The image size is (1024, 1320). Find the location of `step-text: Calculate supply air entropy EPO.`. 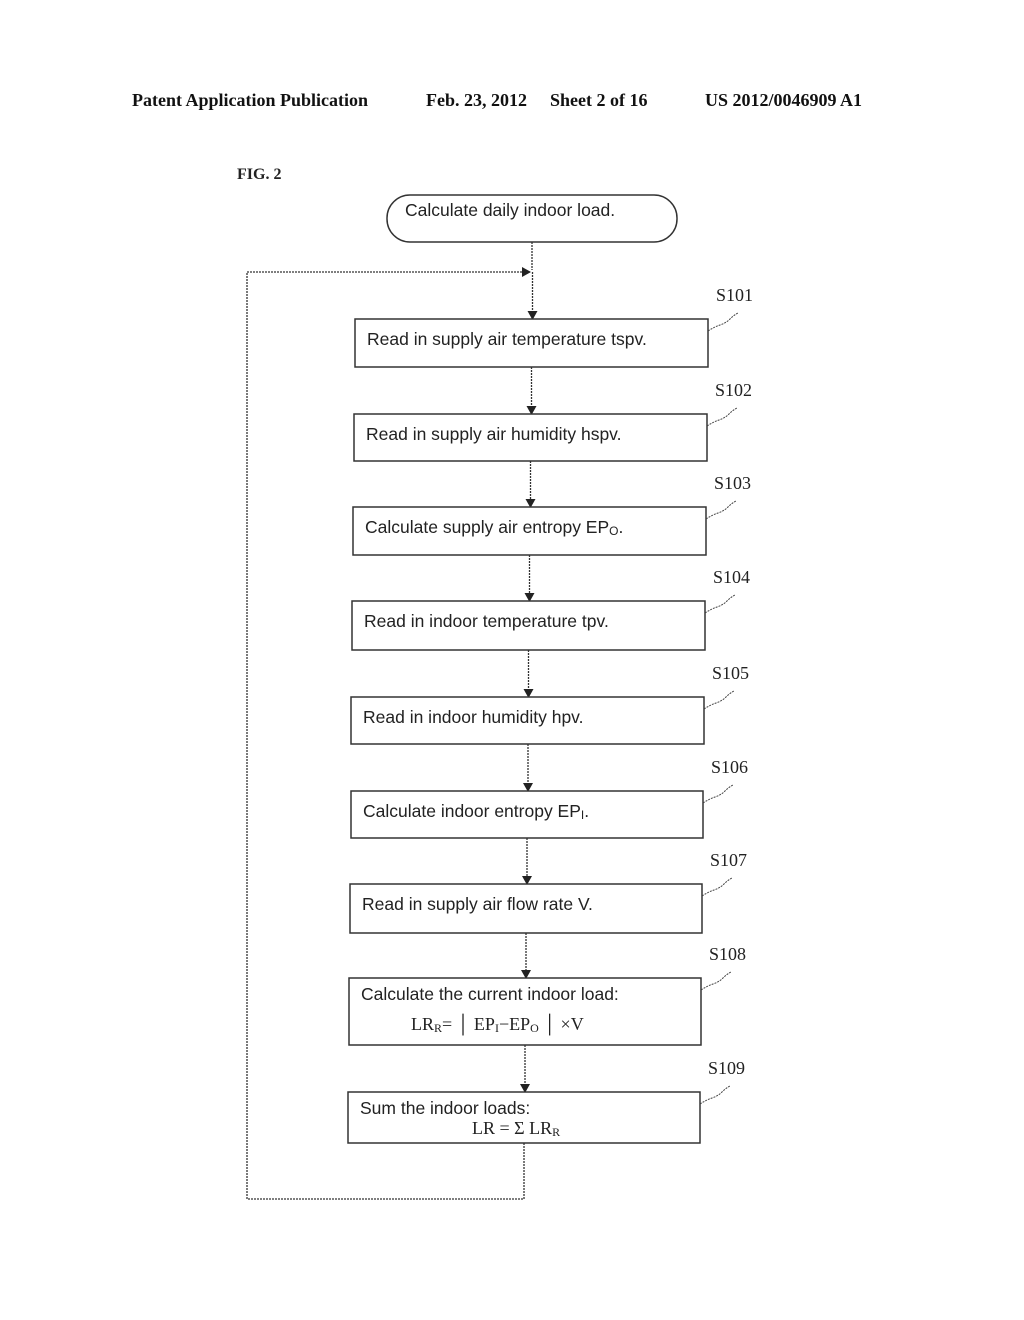

step-text: Calculate supply air entropy EPO. is located at coordinates (494, 527).